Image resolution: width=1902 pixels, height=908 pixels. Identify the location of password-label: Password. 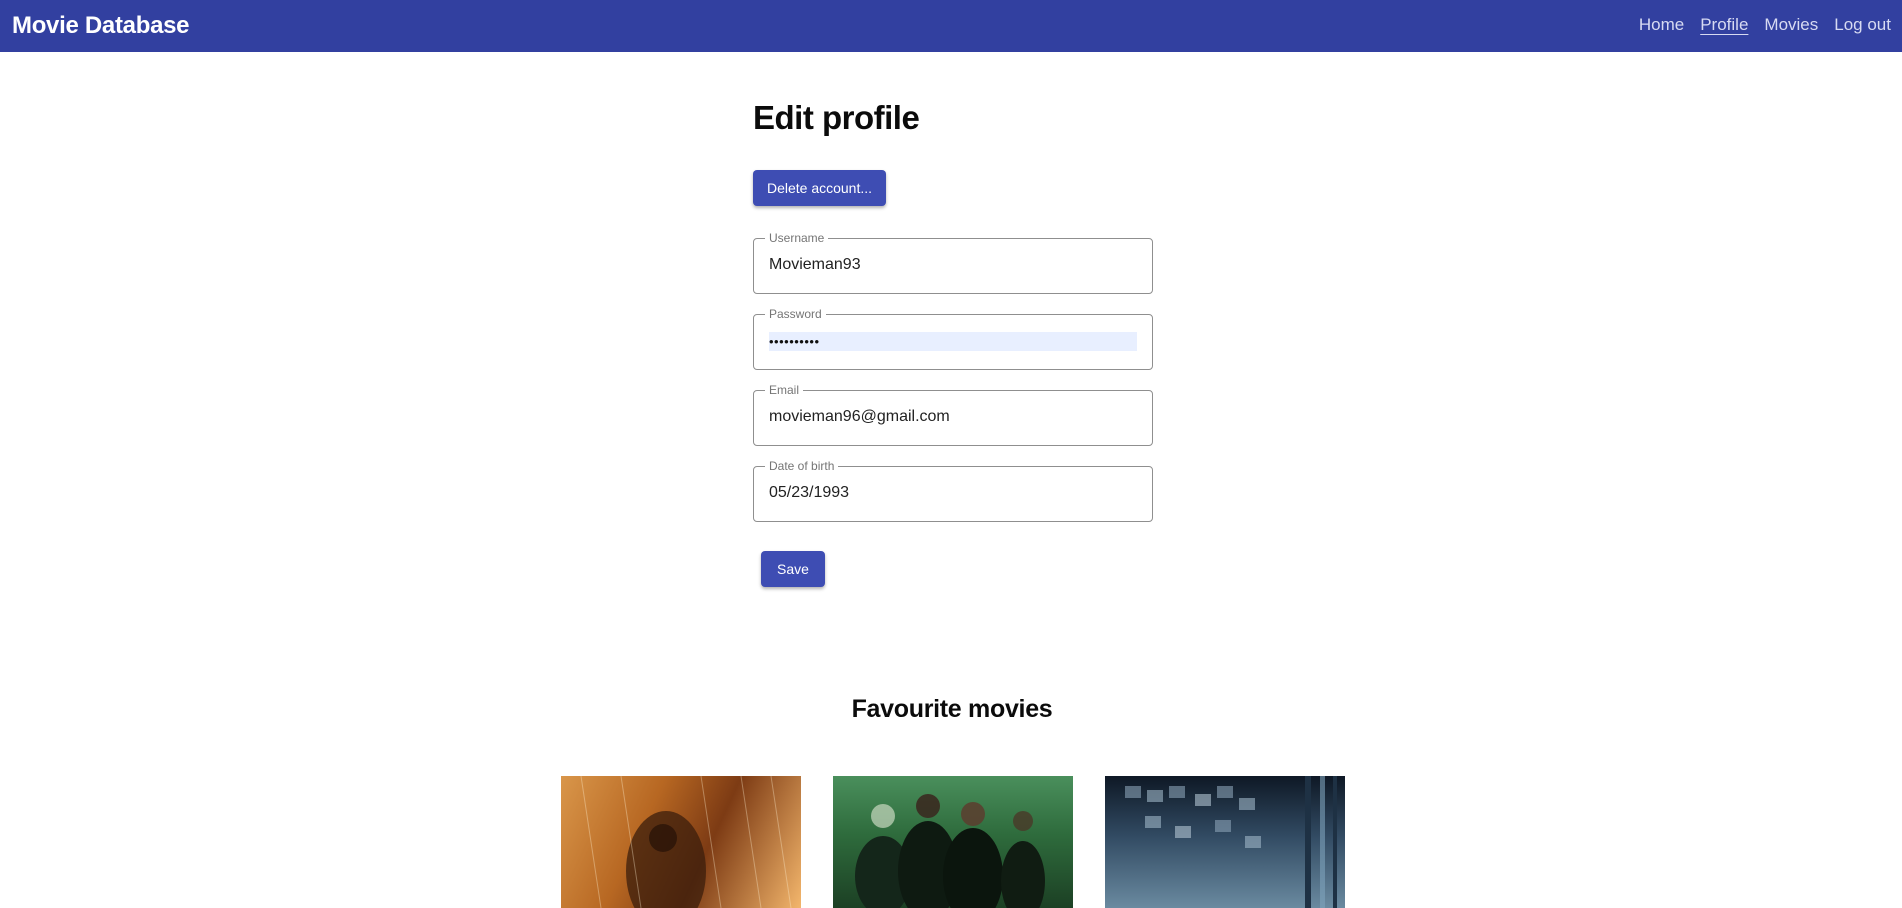
(795, 314).